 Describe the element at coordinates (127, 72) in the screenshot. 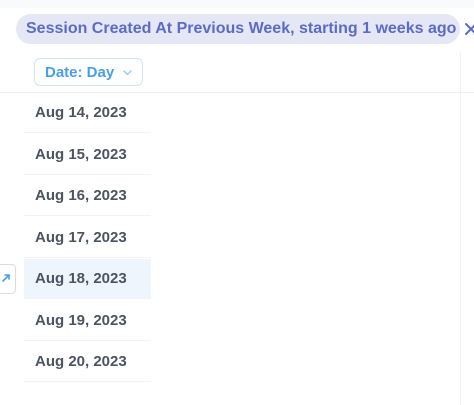

I see `chevron-down-icon` at that location.